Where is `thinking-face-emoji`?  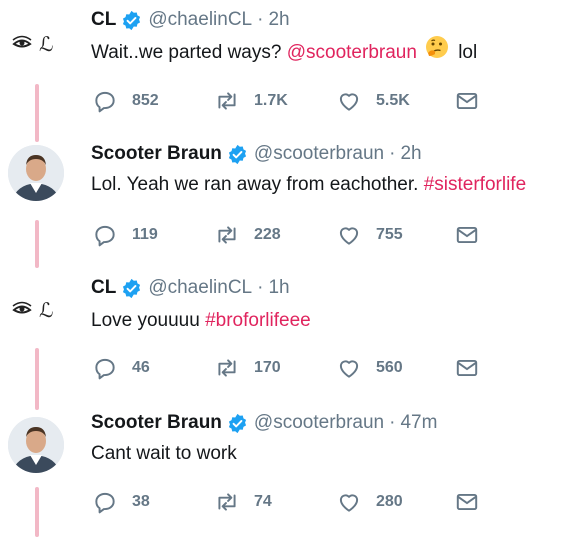
thinking-face-emoji is located at coordinates (437, 51).